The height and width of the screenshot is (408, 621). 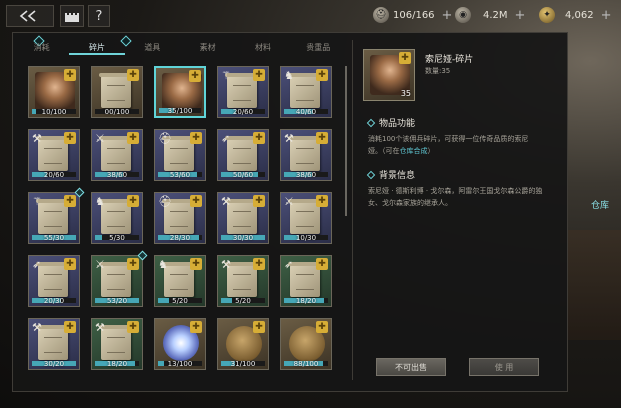 I want to click on item-count: 40/60, so click(x=306, y=112).